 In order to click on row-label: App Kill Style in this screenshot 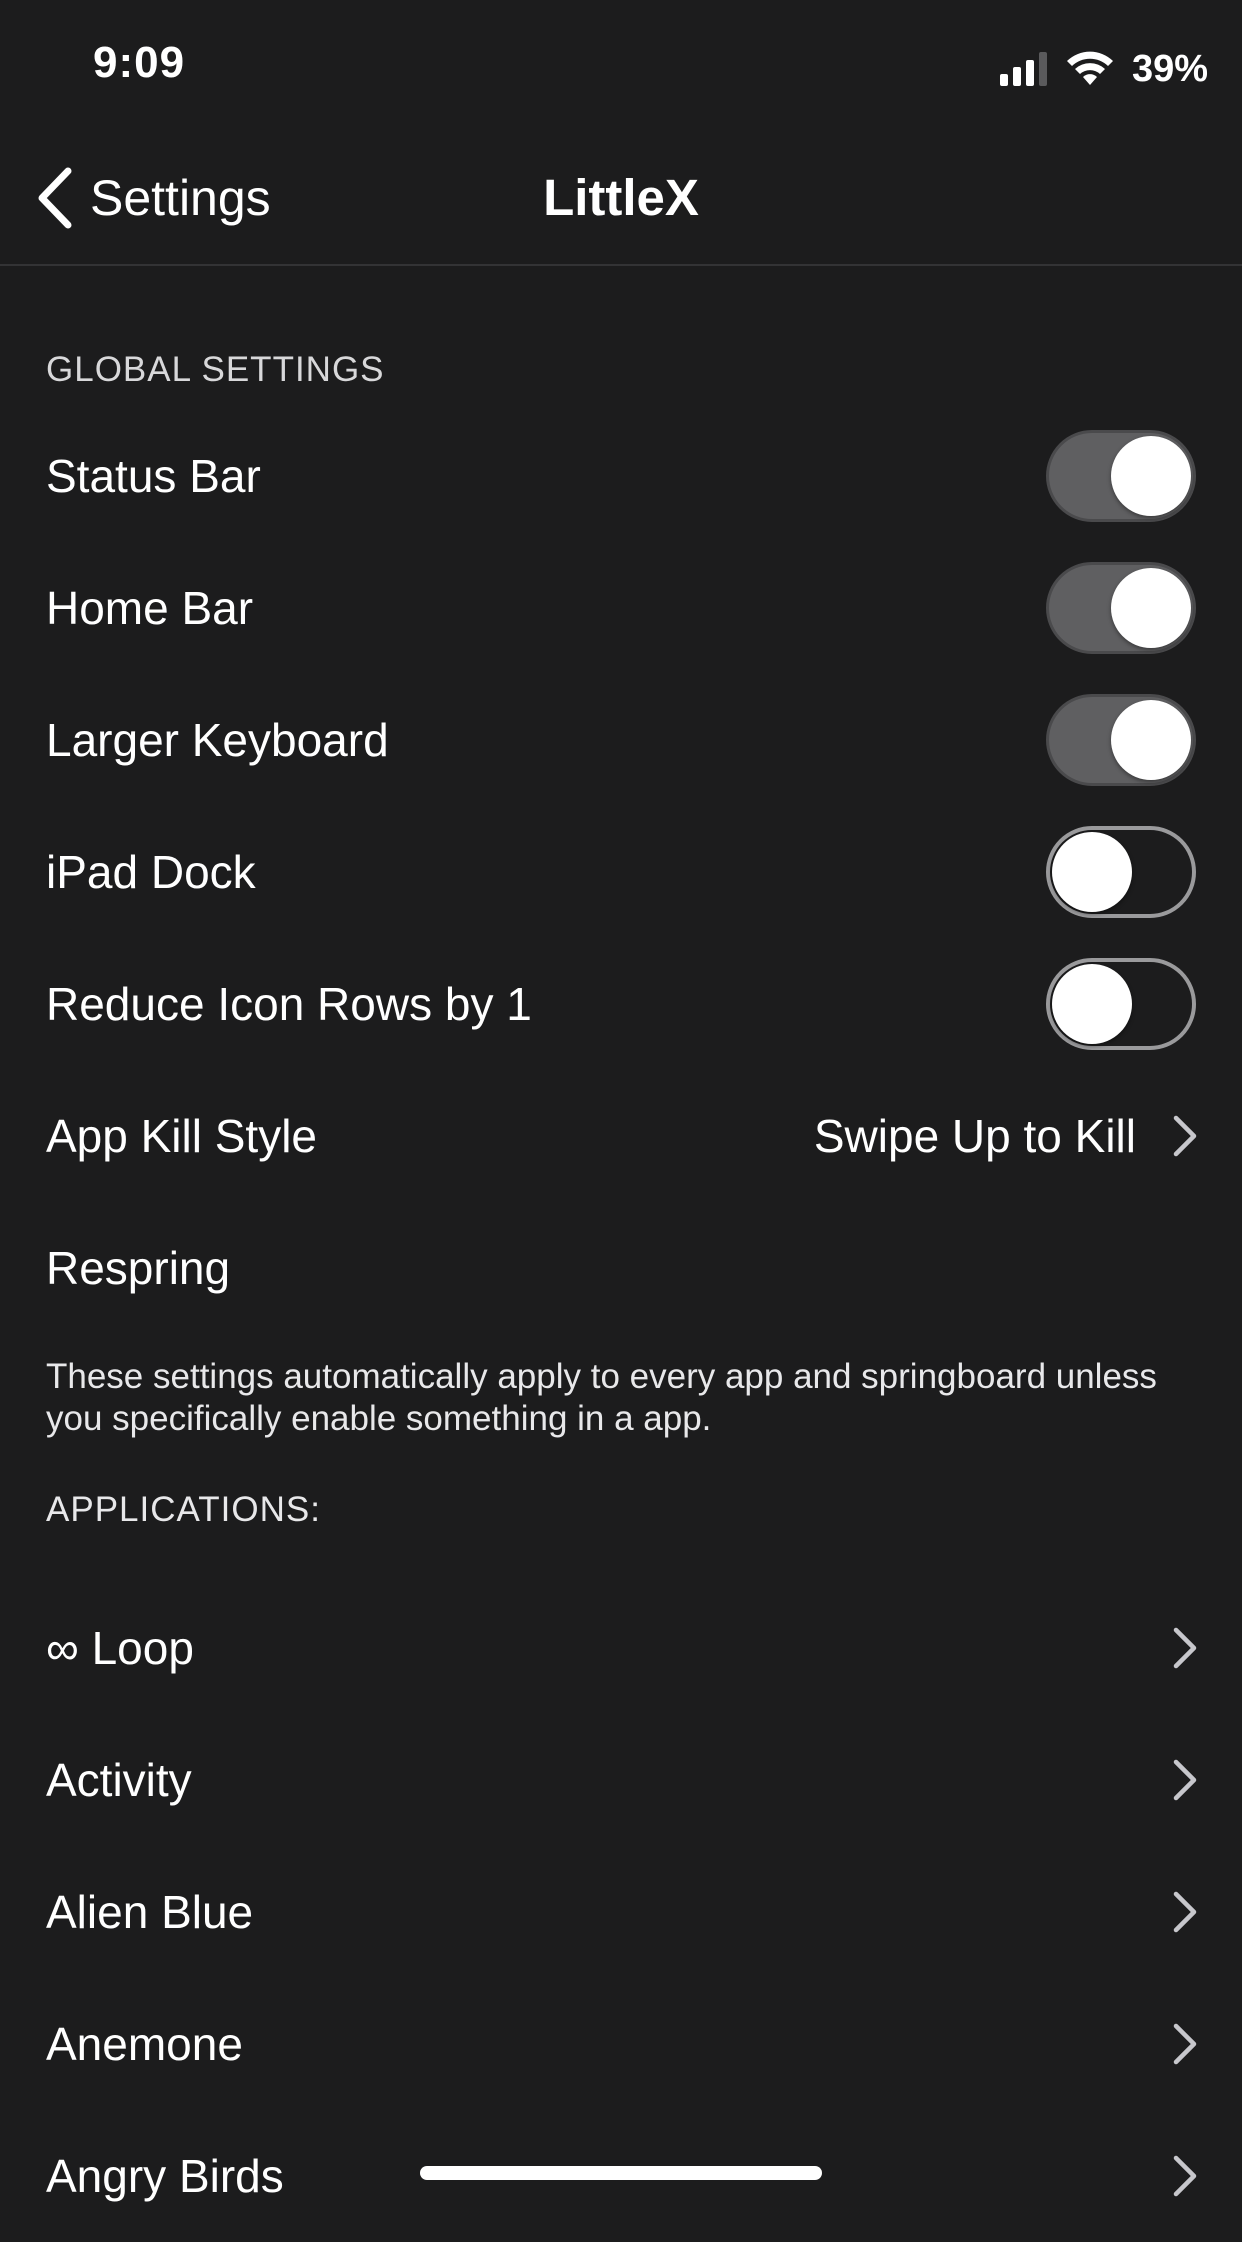, I will do `click(182, 1136)`.